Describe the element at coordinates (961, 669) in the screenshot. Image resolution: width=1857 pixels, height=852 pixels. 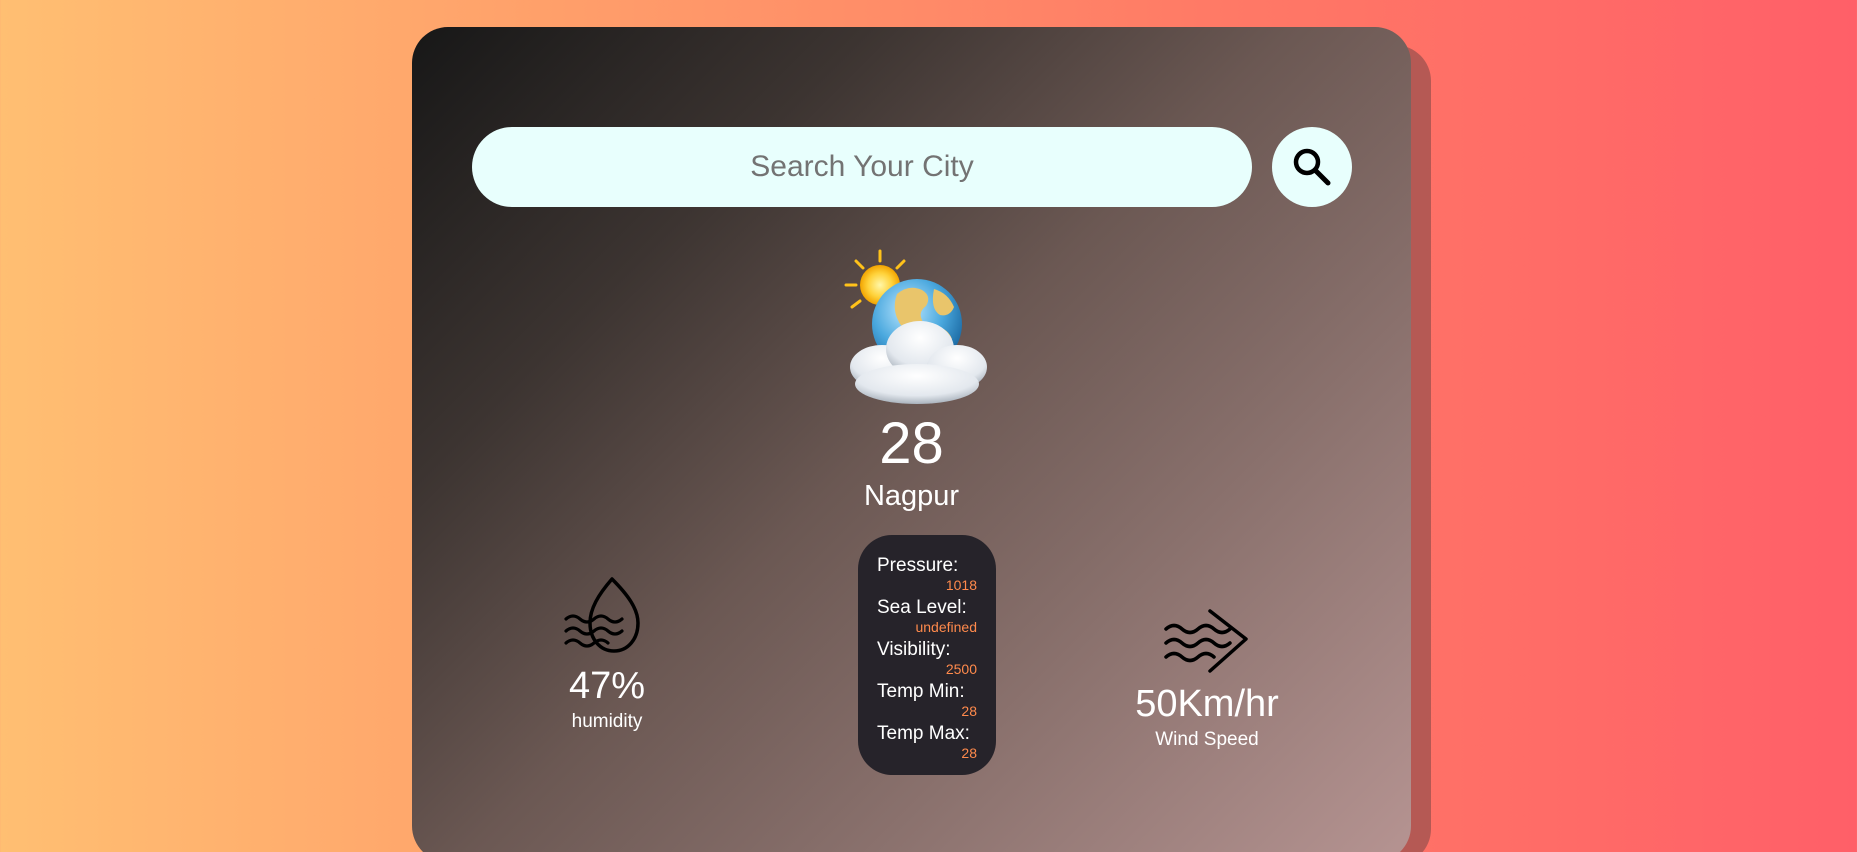
I see `detail-value: 2500` at that location.